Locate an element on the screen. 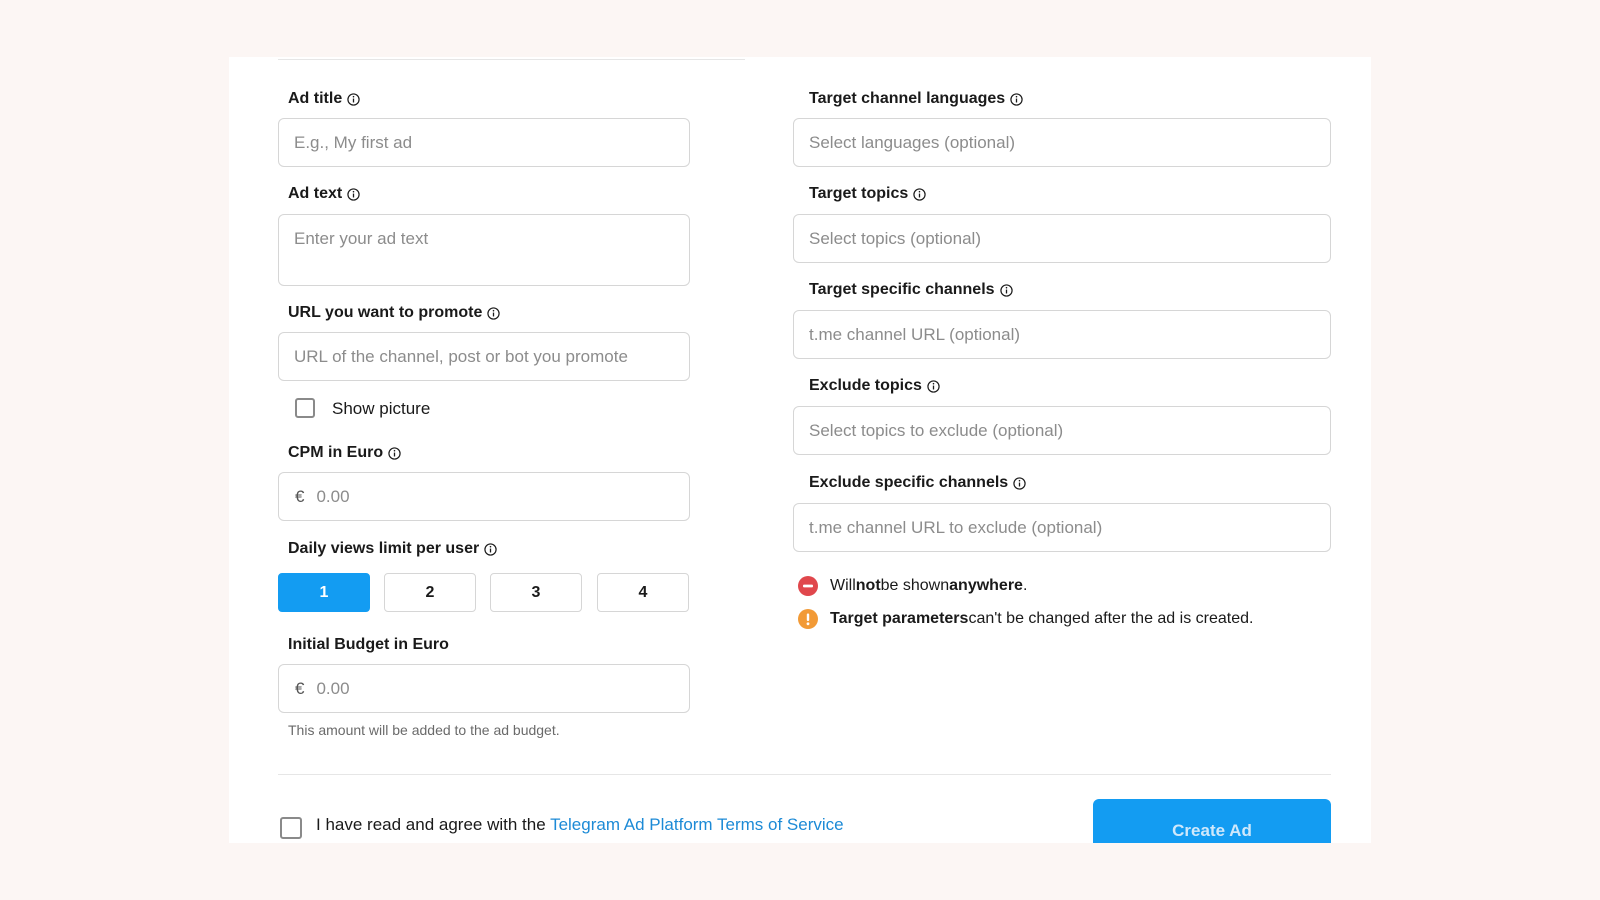 This screenshot has width=1600, height=900. visibility-notice: Will not be shown anywhere. is located at coordinates (912, 586).